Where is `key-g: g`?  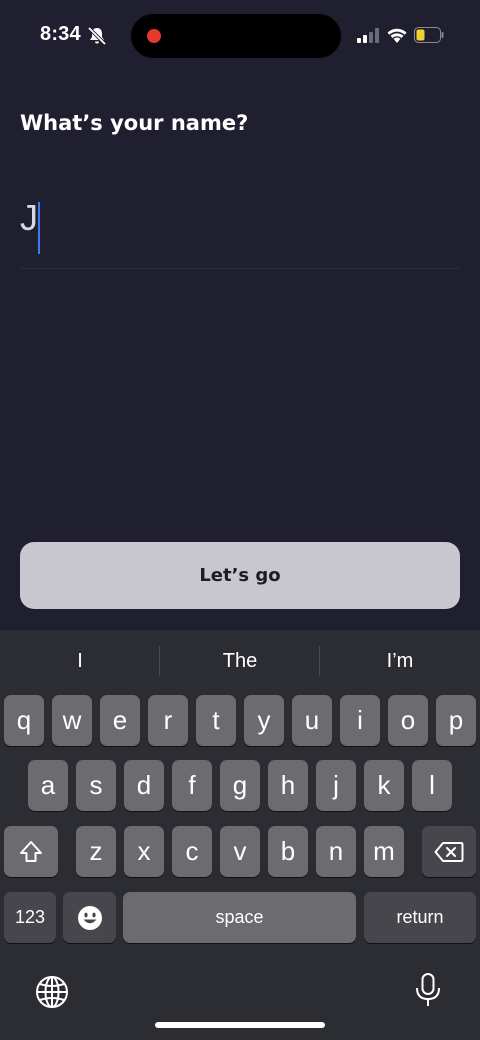
key-g: g is located at coordinates (240, 785).